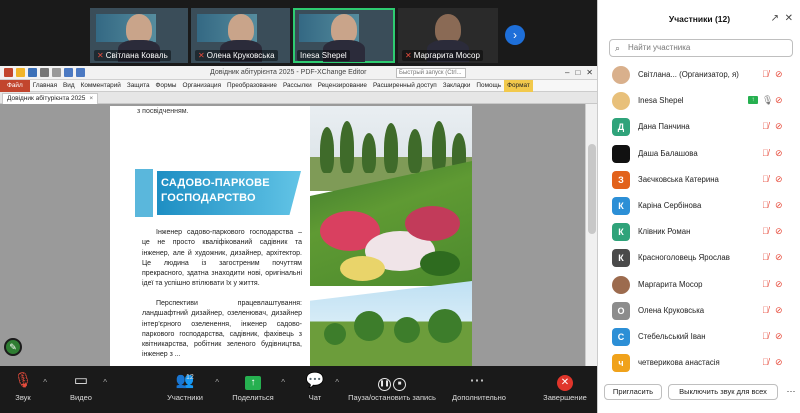  What do you see at coordinates (166, 86) in the screenshot?
I see `menu-forms: Формы` at bounding box center [166, 86].